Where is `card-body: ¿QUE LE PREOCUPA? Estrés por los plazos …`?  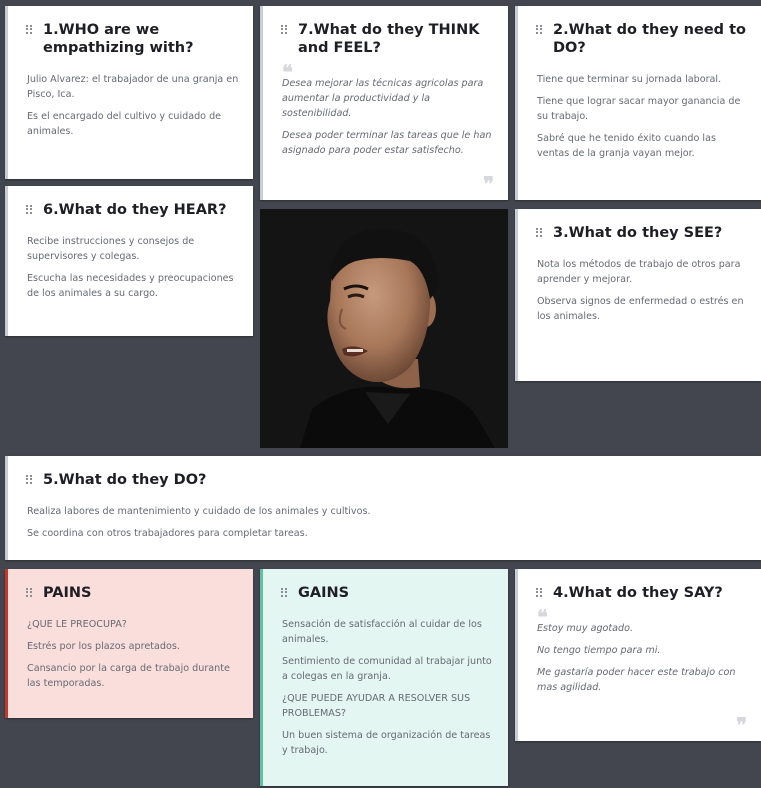
card-body: ¿QUE LE PREOCUPA? Estrés por los plazos … is located at coordinates (133, 657).